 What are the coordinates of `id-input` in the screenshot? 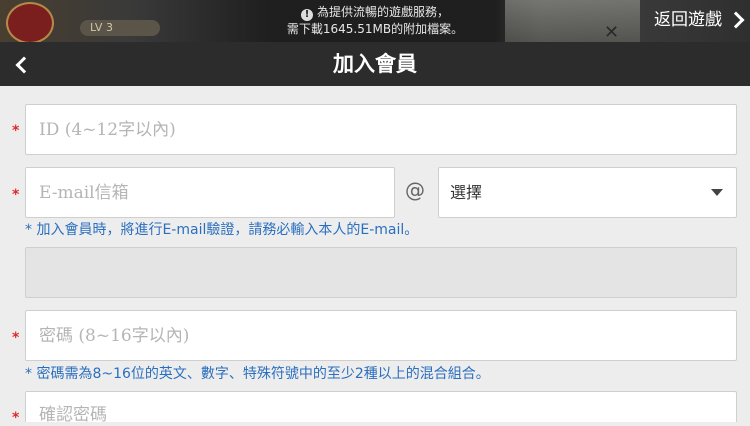 It's located at (387, 129).